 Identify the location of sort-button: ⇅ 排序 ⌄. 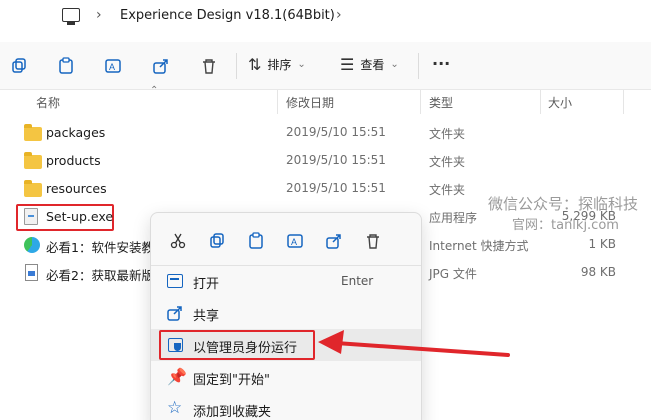
(277, 64).